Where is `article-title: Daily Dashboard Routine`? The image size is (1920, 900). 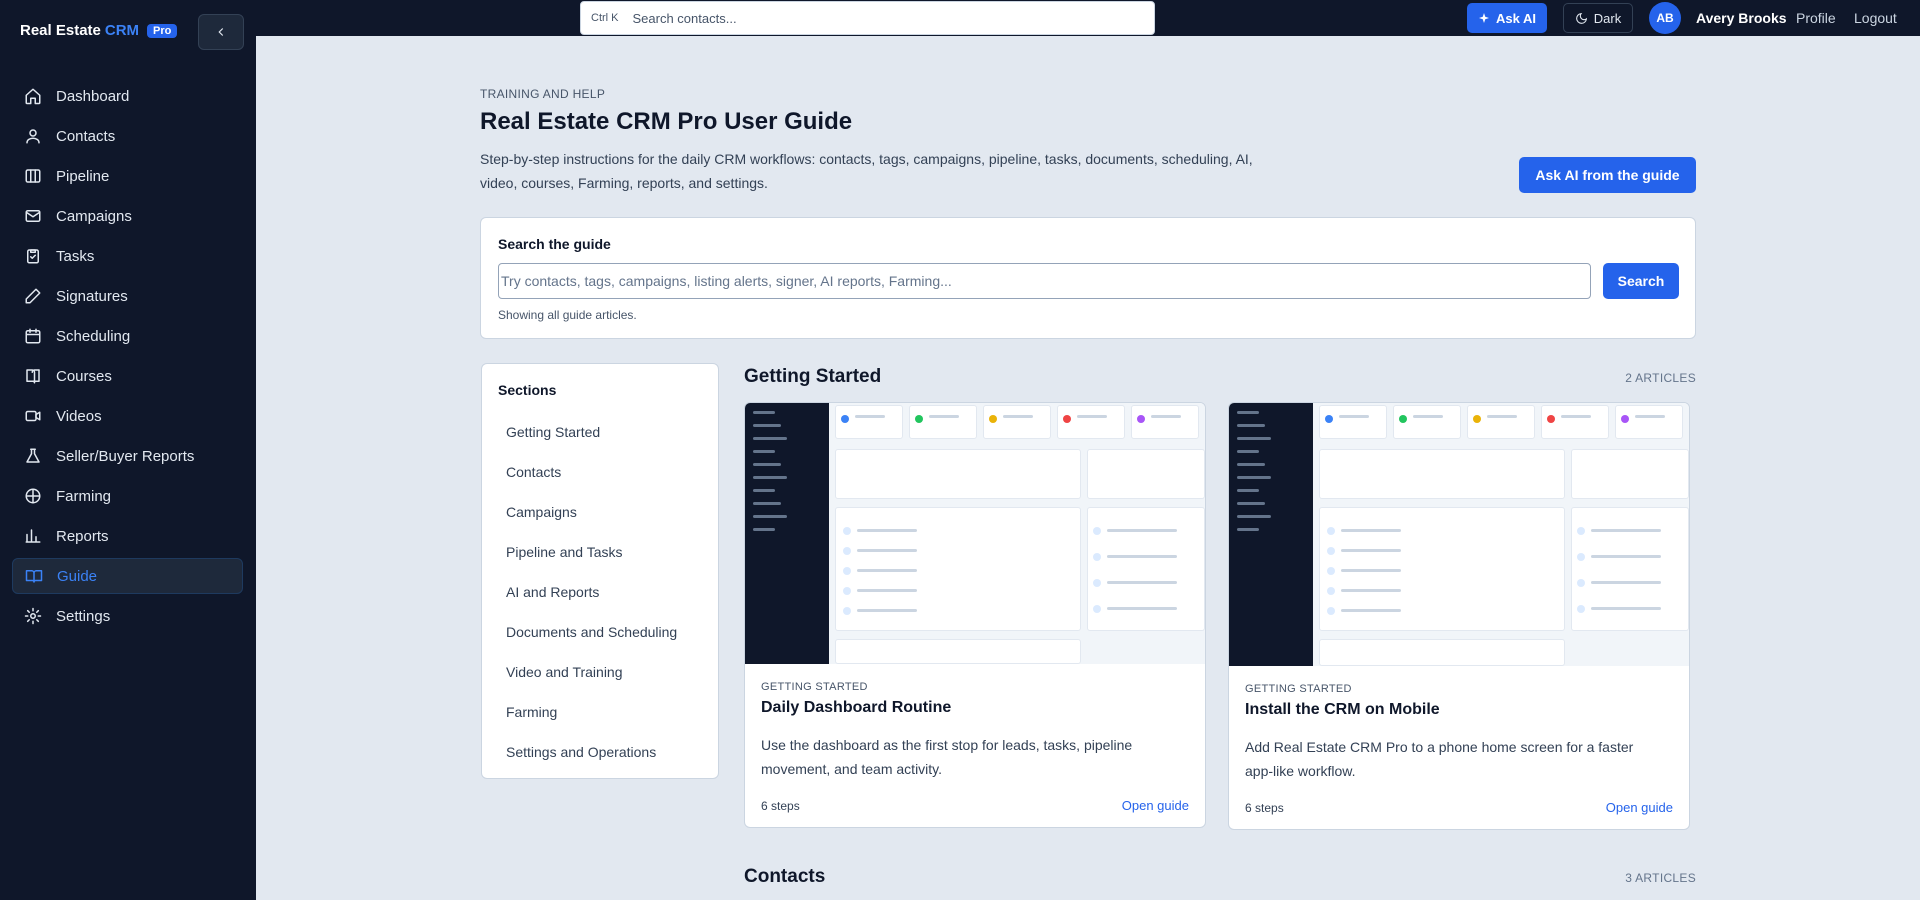
article-title: Daily Dashboard Routine is located at coordinates (856, 707).